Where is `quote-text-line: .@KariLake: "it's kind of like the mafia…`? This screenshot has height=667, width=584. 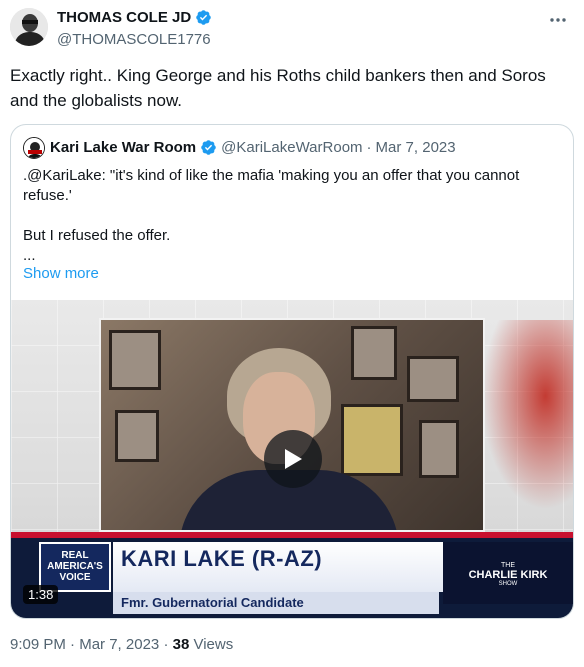 quote-text-line: .@KariLake: "it's kind of like the mafia… is located at coordinates (271, 185).